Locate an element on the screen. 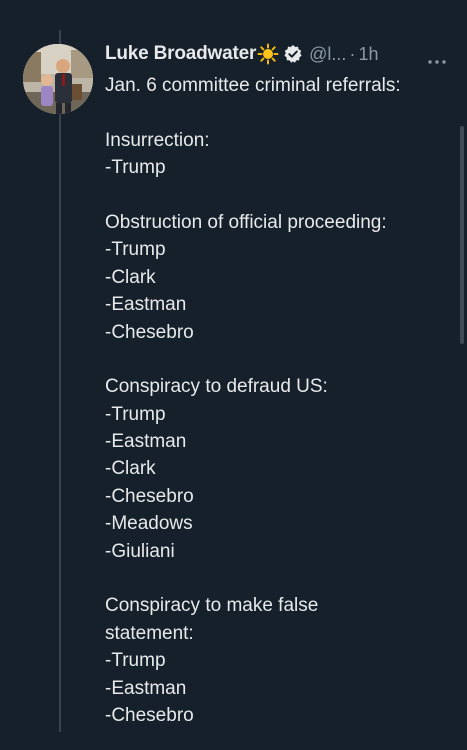 Image resolution: width=467 pixels, height=750 pixels. verified-badge-icon is located at coordinates (293, 54).